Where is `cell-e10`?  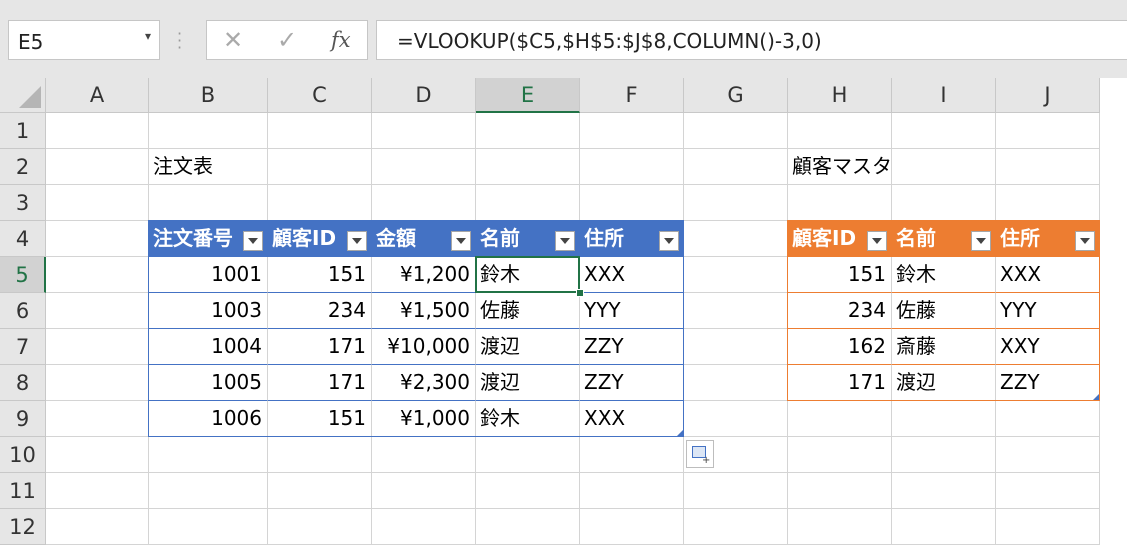
cell-e10 is located at coordinates (528, 455).